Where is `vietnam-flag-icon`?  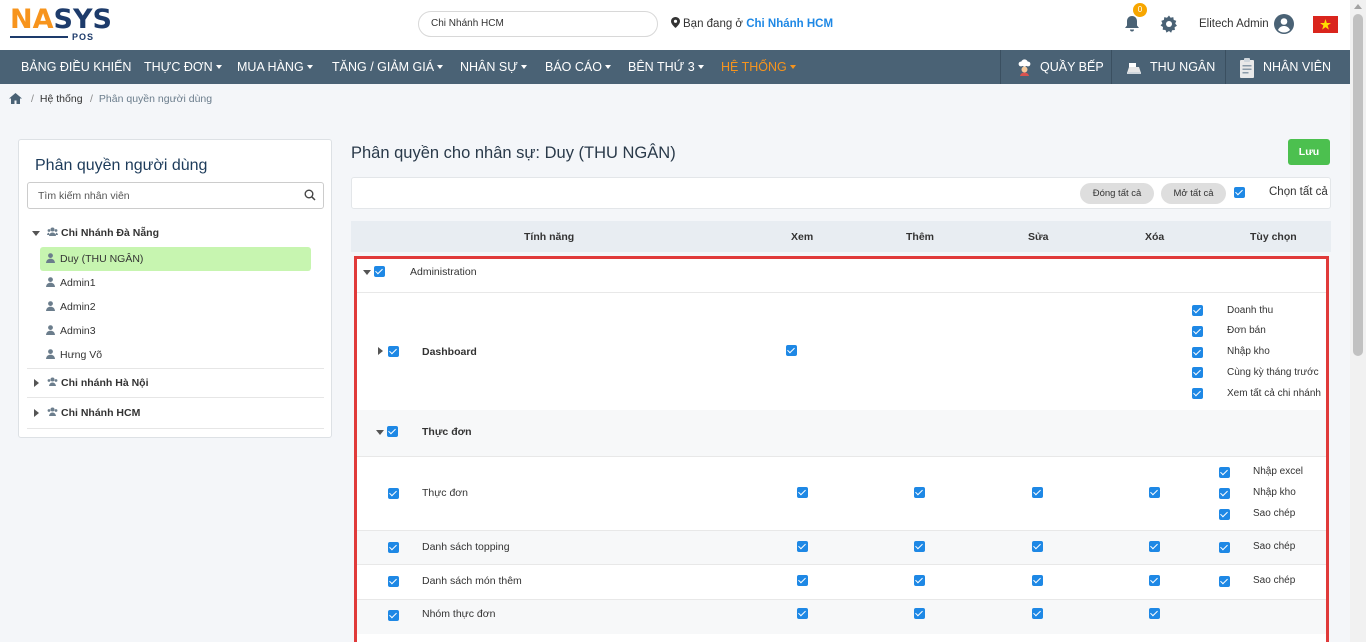
vietnam-flag-icon is located at coordinates (1325, 24).